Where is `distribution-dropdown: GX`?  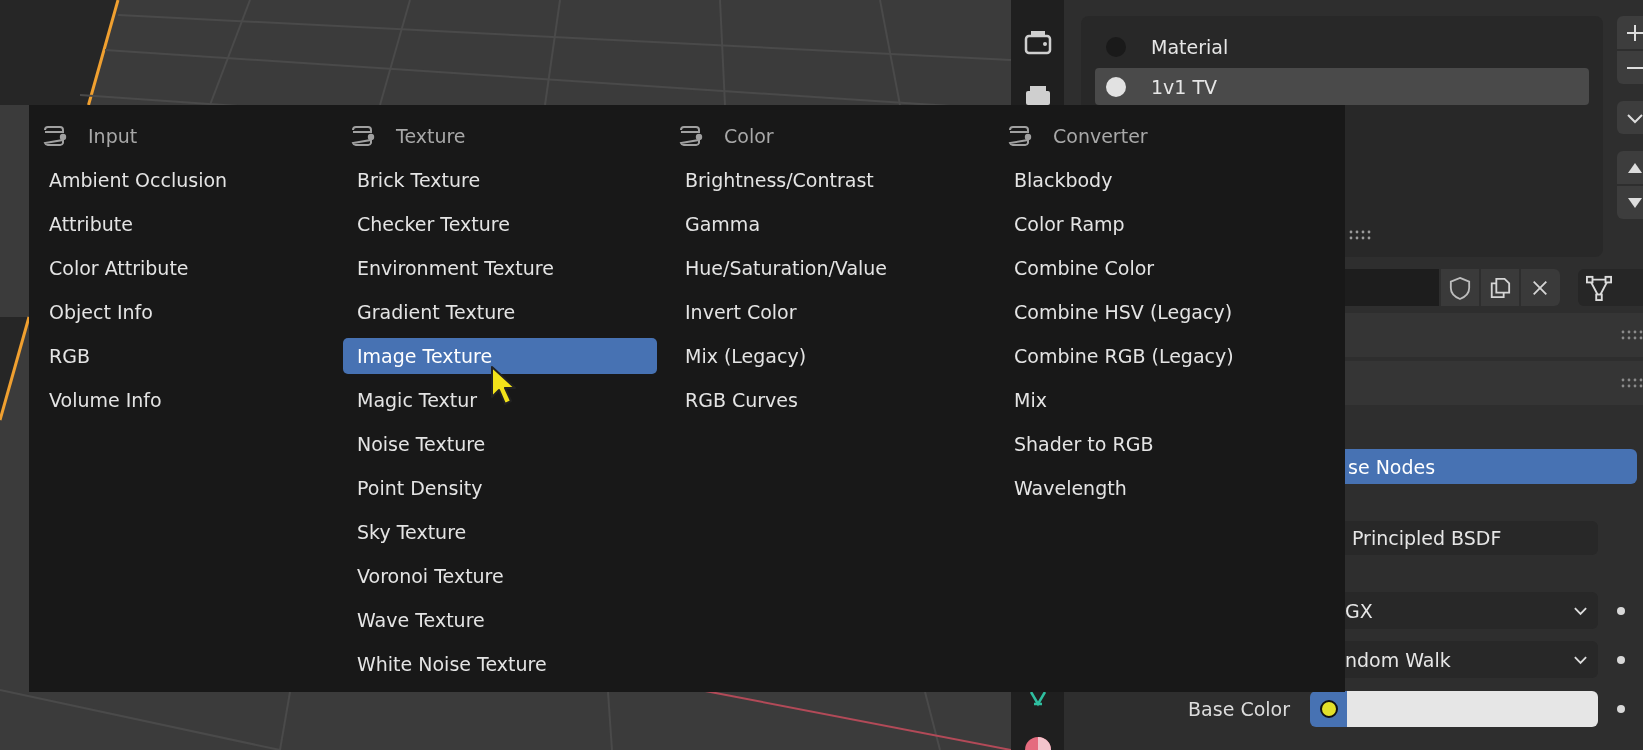 distribution-dropdown: GX is located at coordinates (1471, 610).